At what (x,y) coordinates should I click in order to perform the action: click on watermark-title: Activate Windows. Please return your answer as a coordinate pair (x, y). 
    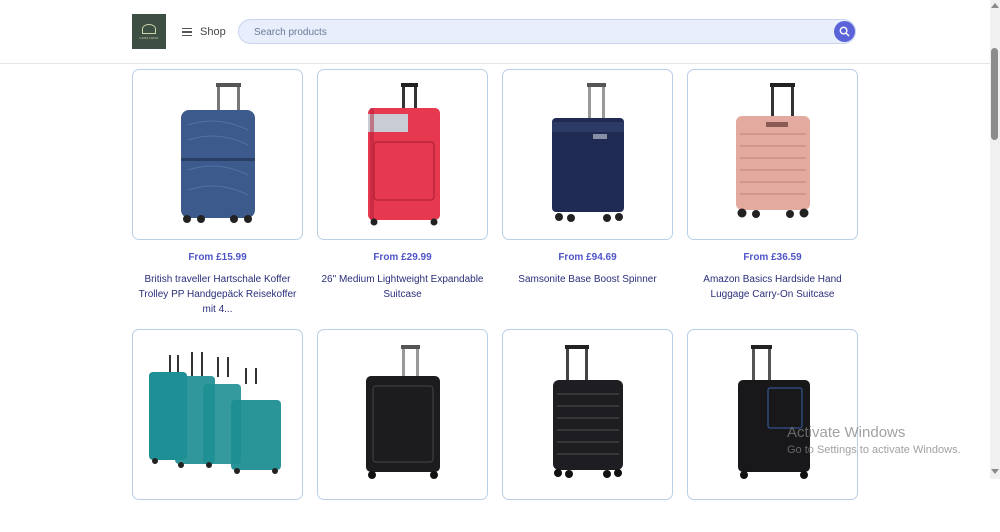
    Looking at the image, I should click on (846, 432).